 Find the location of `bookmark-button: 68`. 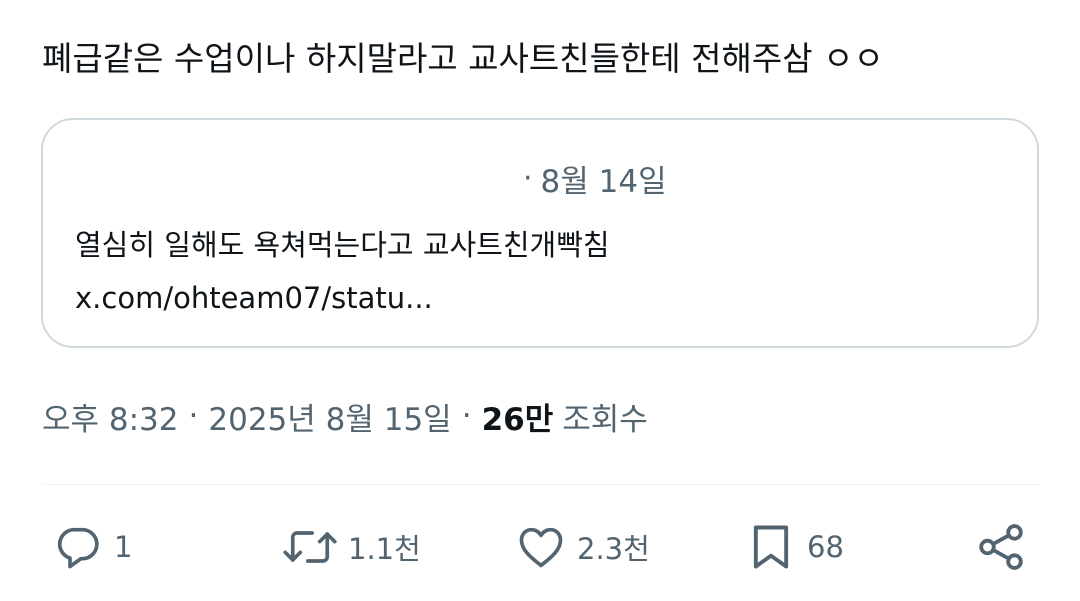

bookmark-button: 68 is located at coordinates (794, 547).